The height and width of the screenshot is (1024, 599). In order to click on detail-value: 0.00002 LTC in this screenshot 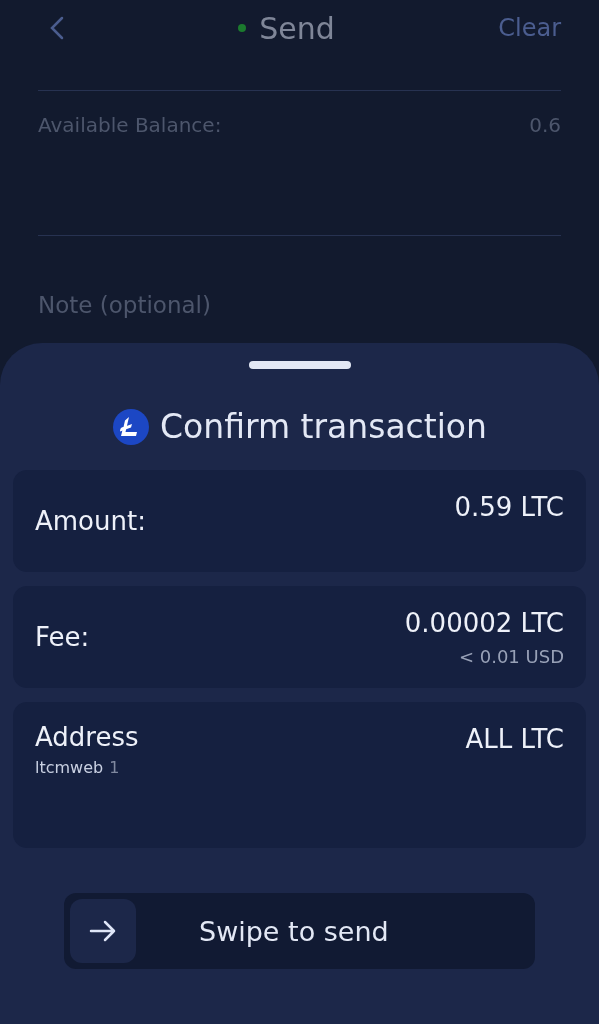, I will do `click(484, 623)`.